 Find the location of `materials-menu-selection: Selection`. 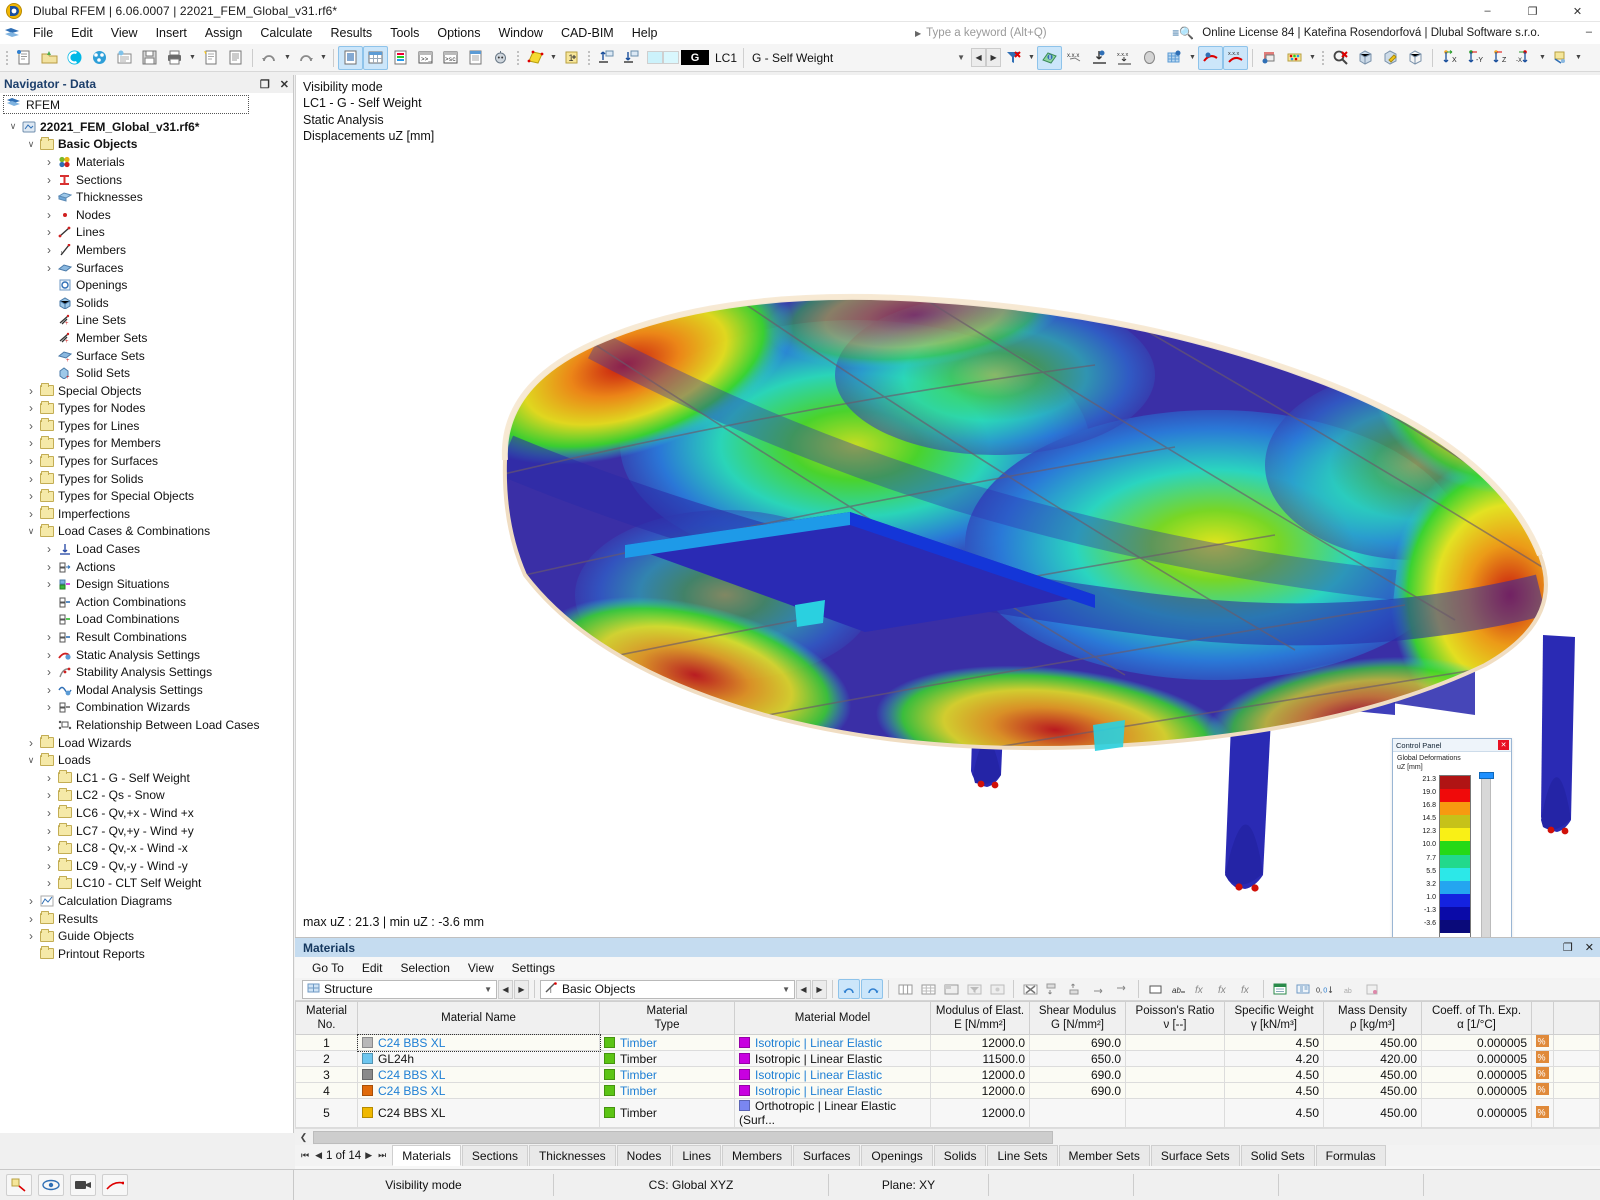

materials-menu-selection: Selection is located at coordinates (425, 968).